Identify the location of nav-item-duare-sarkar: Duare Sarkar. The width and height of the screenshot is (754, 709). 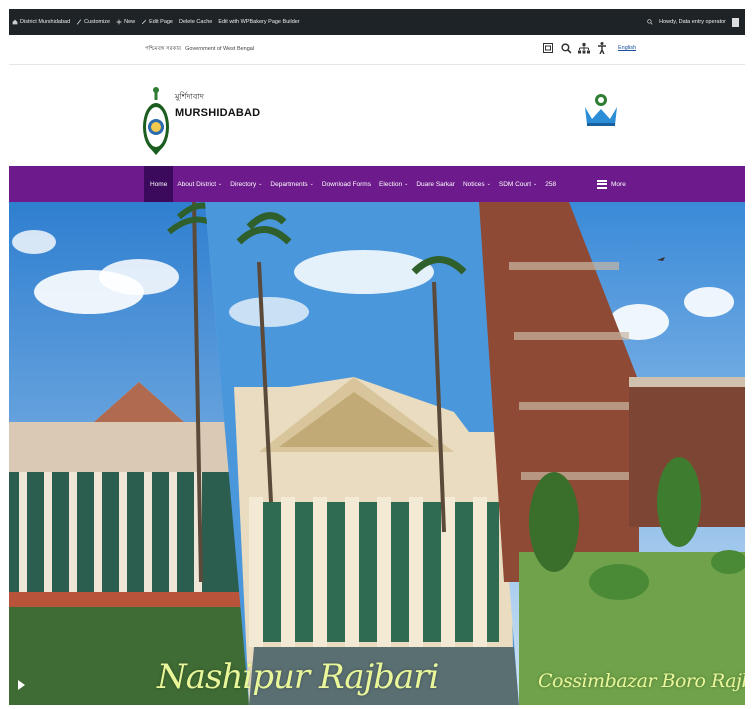
(435, 184).